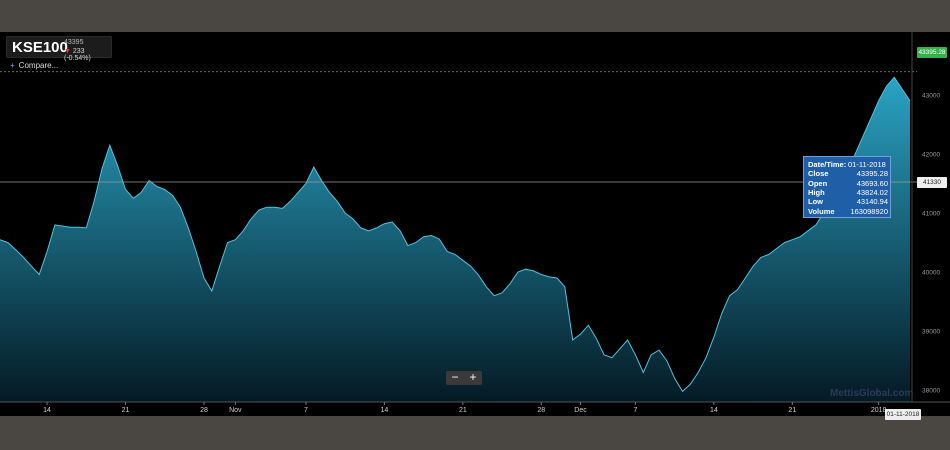 This screenshot has width=950, height=450. What do you see at coordinates (903, 414) in the screenshot?
I see `crosshair-date-tag: 01-11-2018` at bounding box center [903, 414].